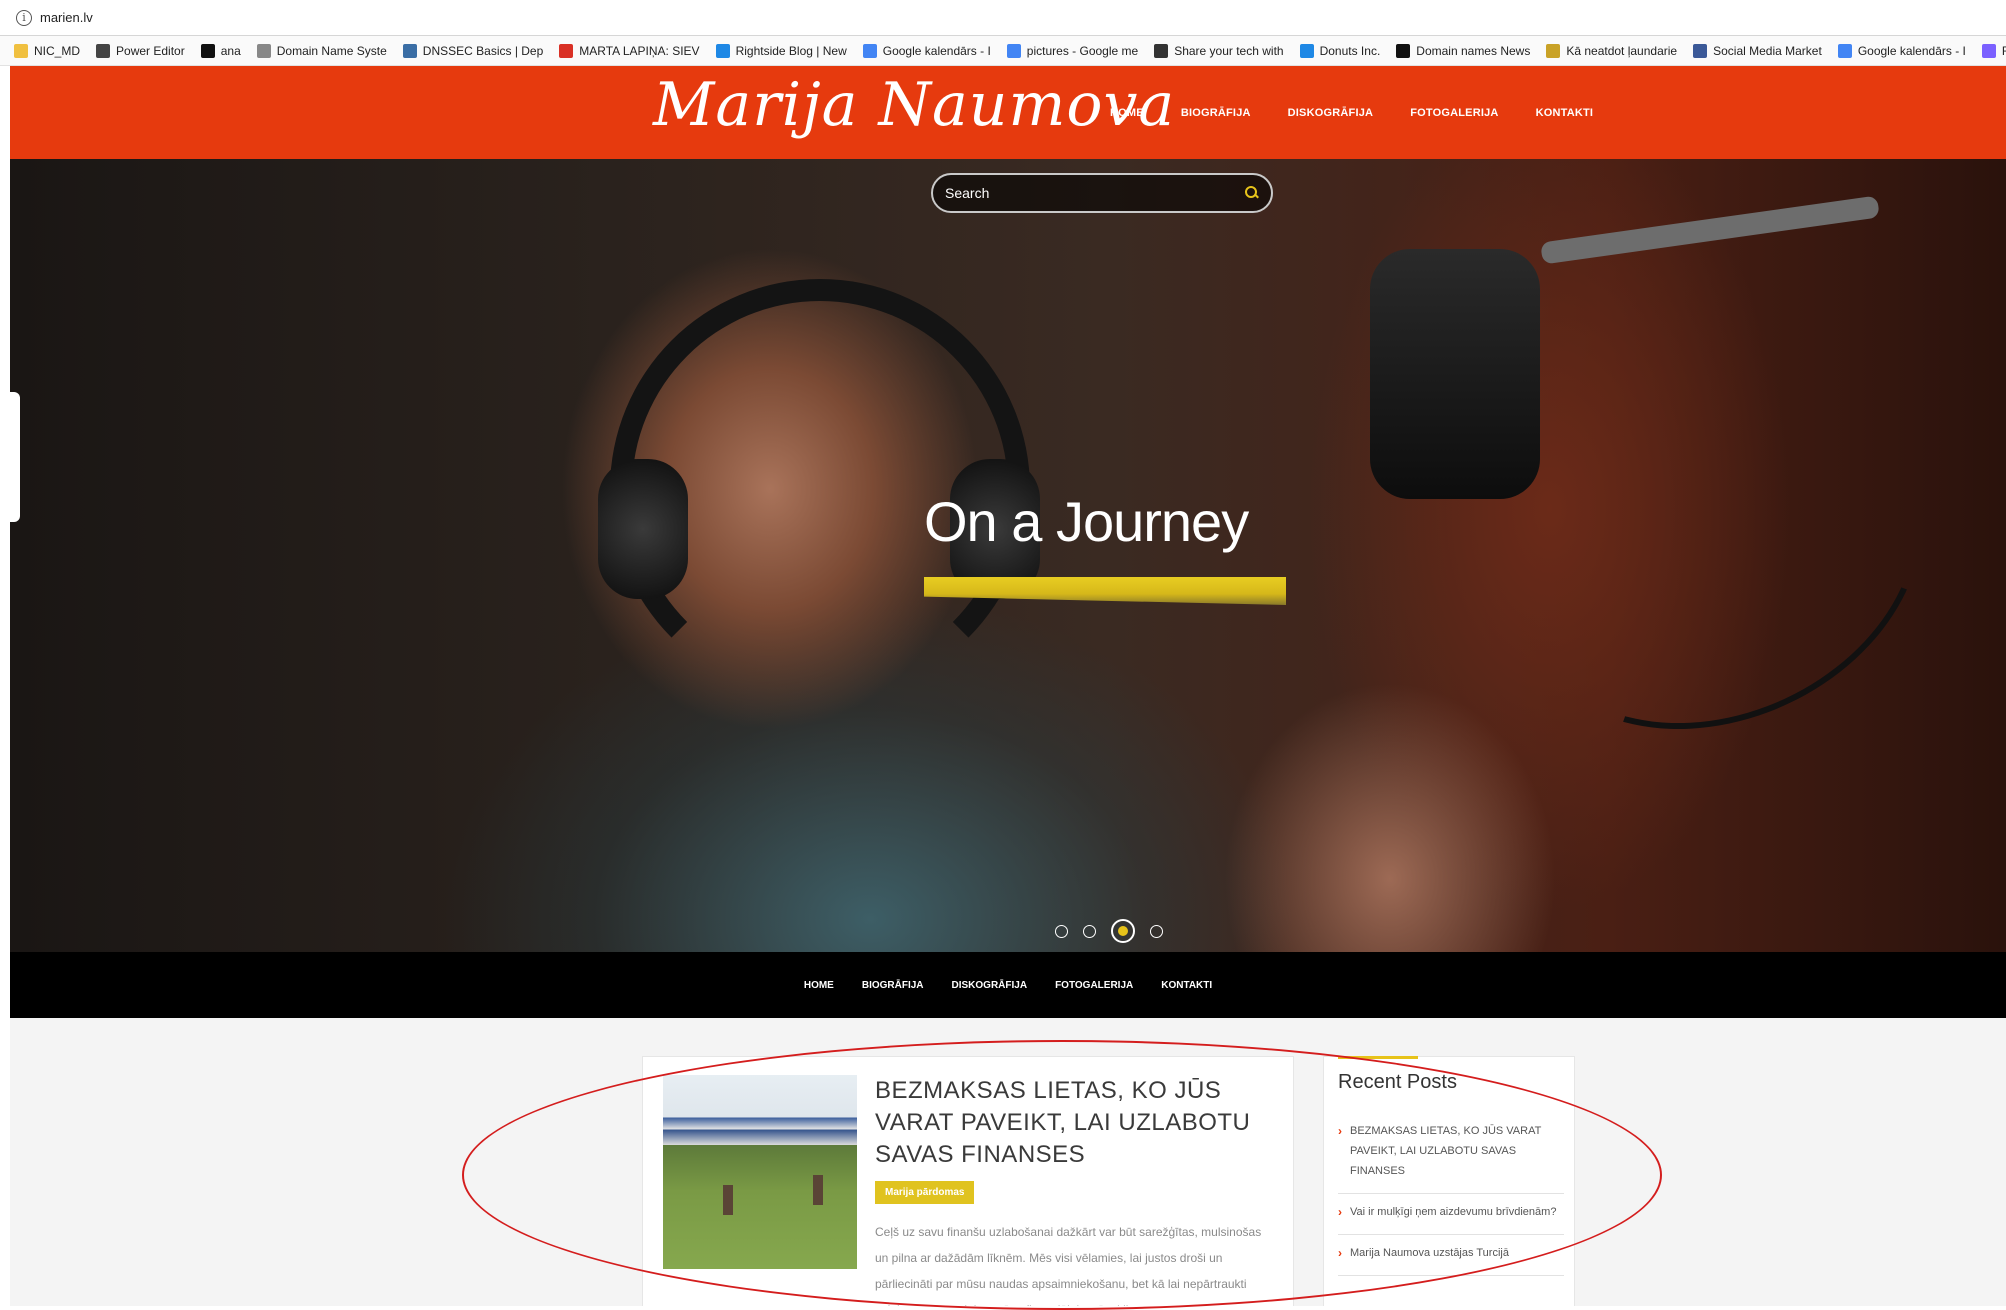 The width and height of the screenshot is (2006, 1310). Describe the element at coordinates (566, 50) in the screenshot. I see `gmail-icon` at that location.